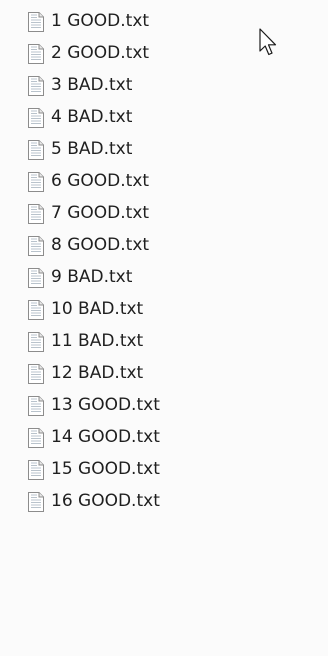 Image resolution: width=328 pixels, height=656 pixels. I want to click on file-name: 1 GOOD.txt, so click(100, 21).